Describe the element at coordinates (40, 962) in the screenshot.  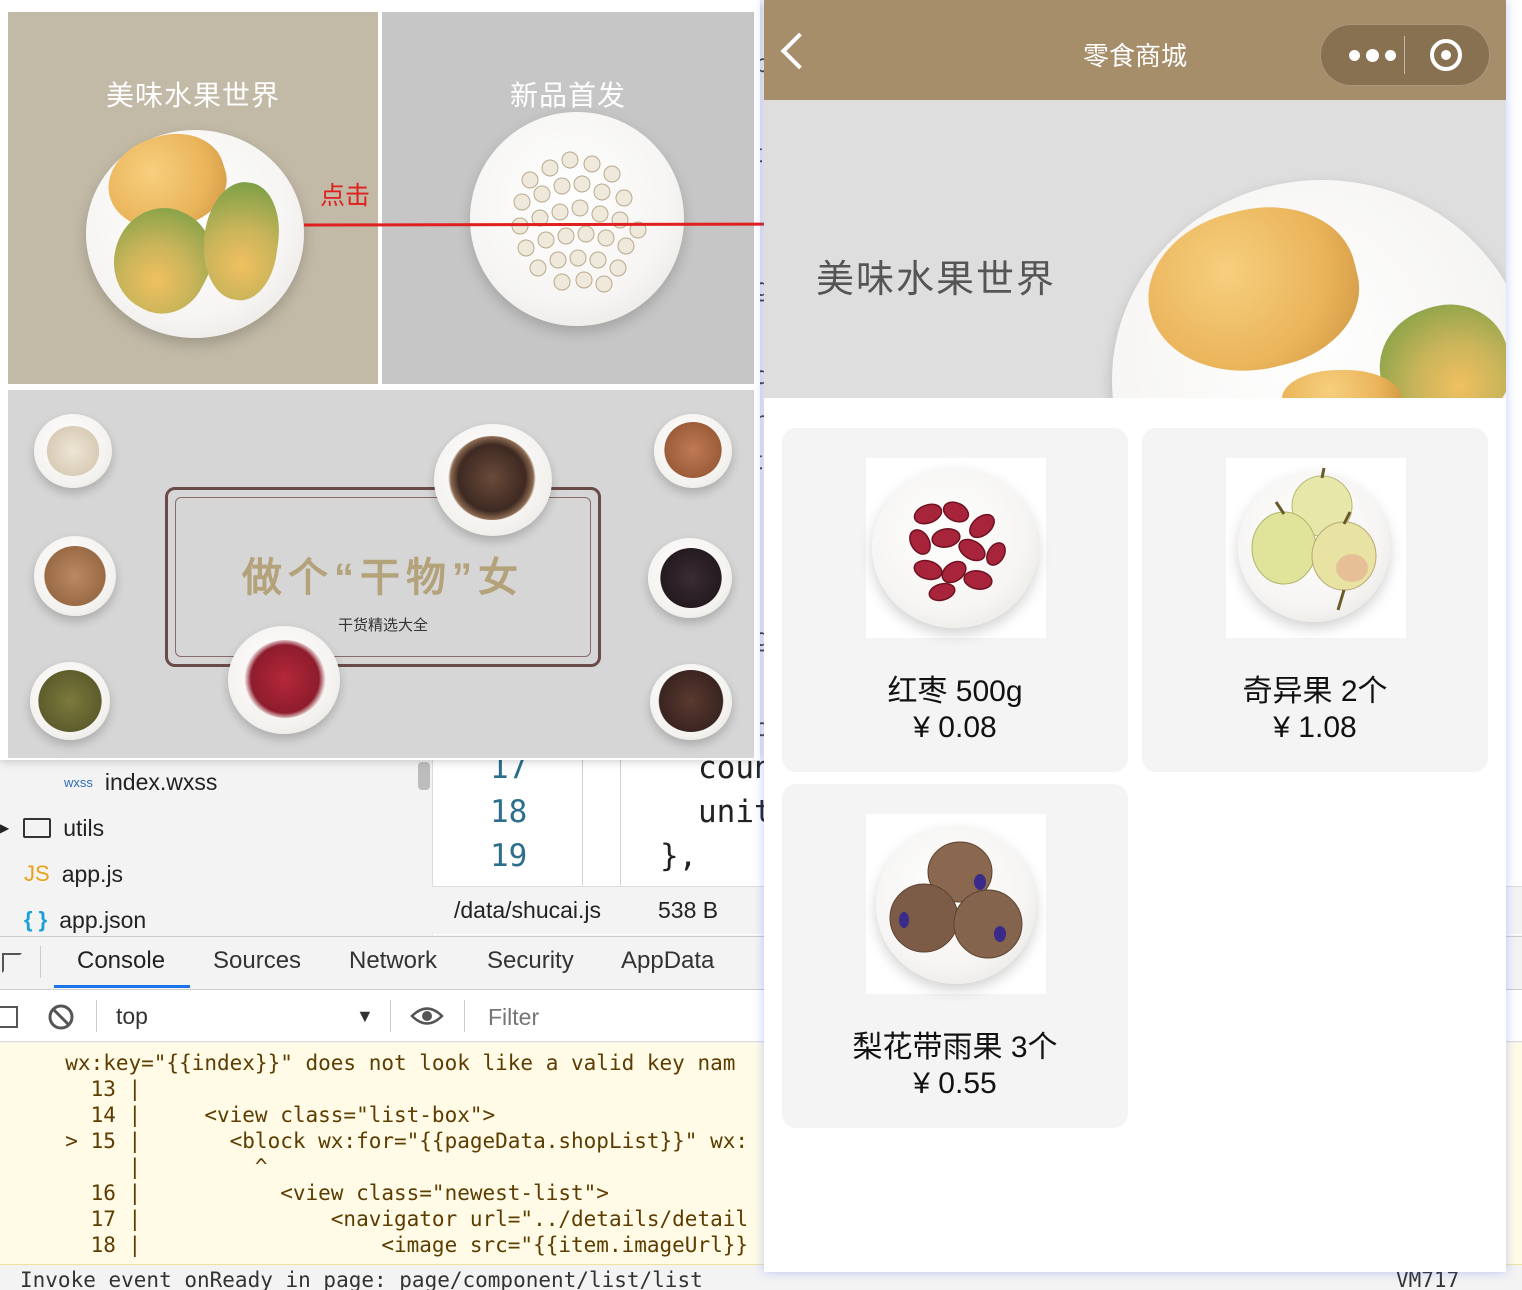
I see `tab-divider` at that location.